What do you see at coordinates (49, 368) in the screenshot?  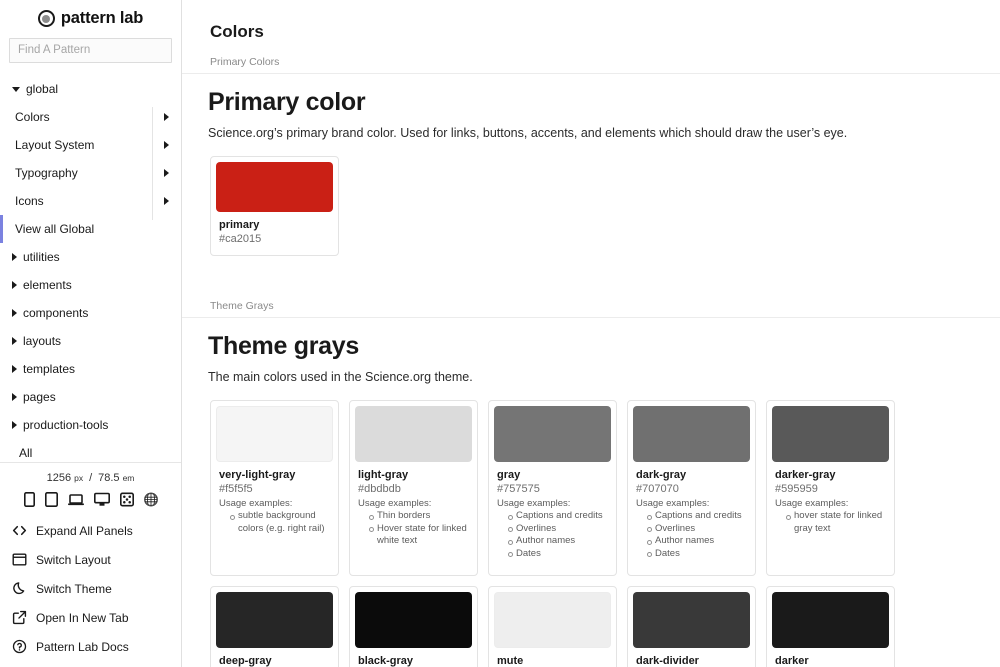 I see `nav-group-label: templates` at bounding box center [49, 368].